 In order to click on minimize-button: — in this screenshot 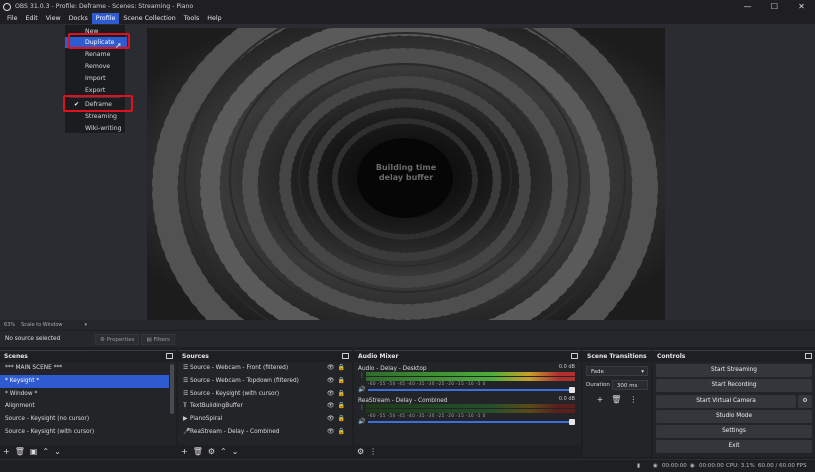, I will do `click(747, 6)`.